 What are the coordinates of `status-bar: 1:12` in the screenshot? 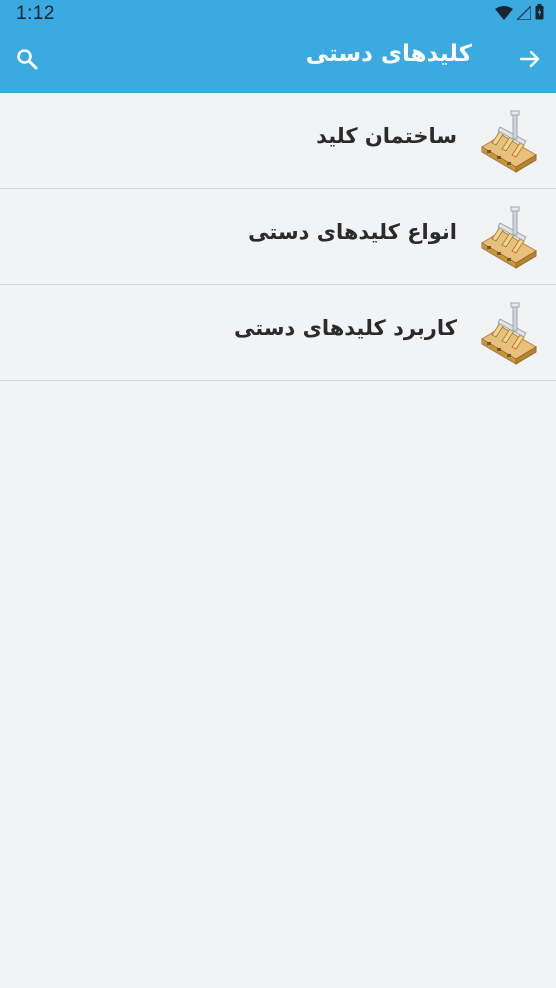 It's located at (278, 14).